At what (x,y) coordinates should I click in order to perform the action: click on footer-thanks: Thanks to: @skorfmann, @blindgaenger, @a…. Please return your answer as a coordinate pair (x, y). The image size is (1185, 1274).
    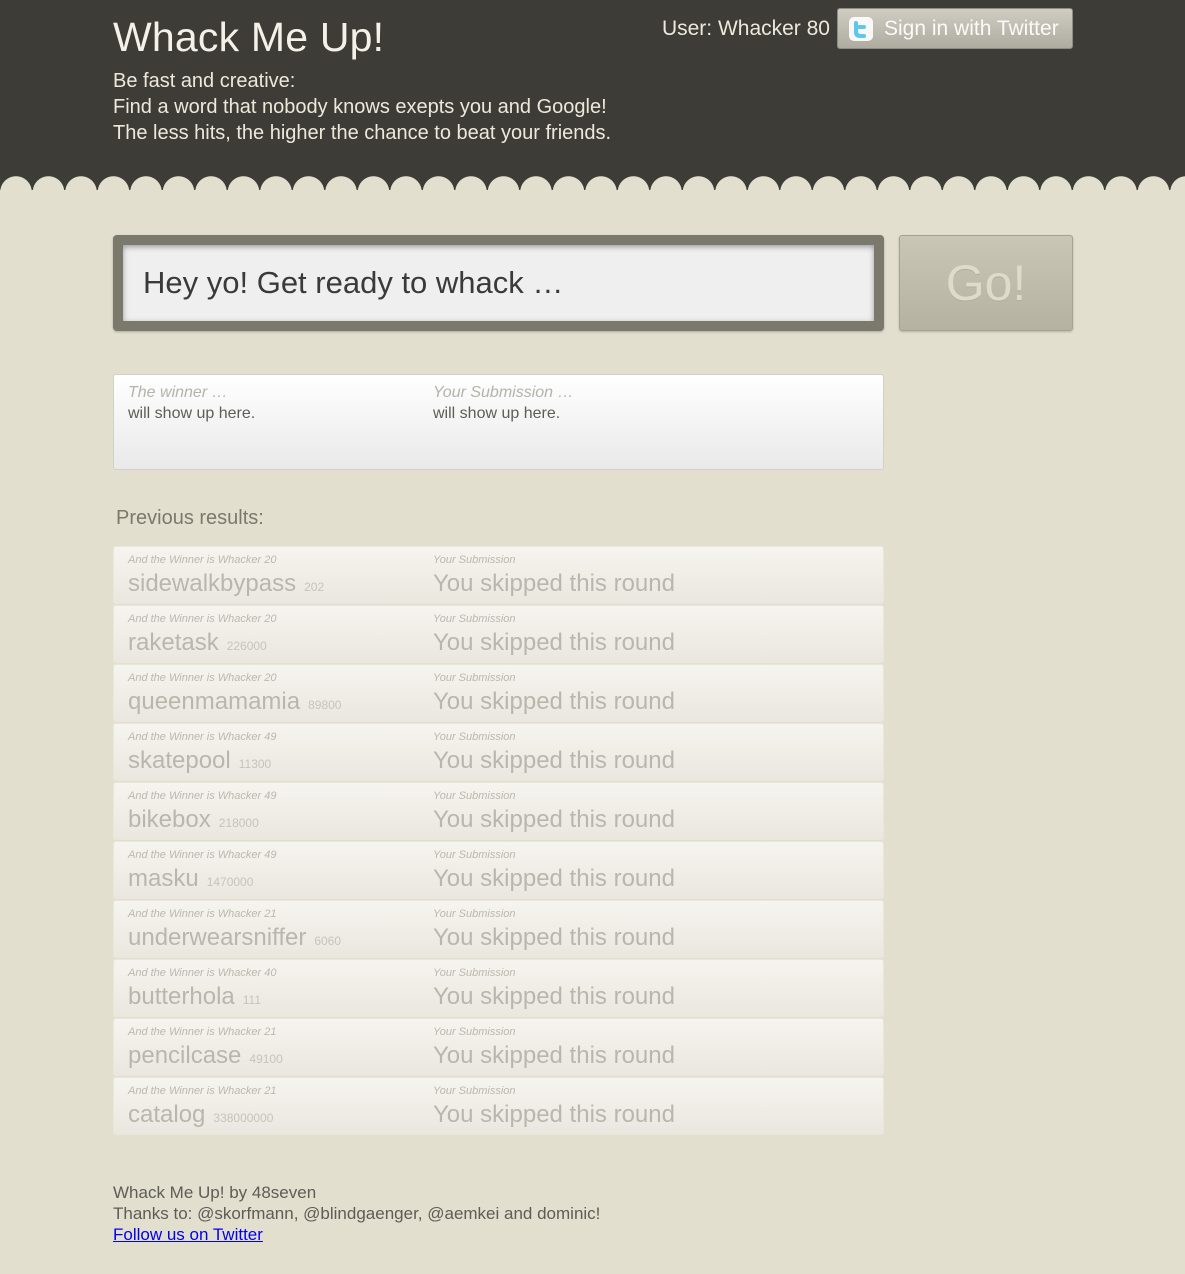
    Looking at the image, I should click on (357, 1213).